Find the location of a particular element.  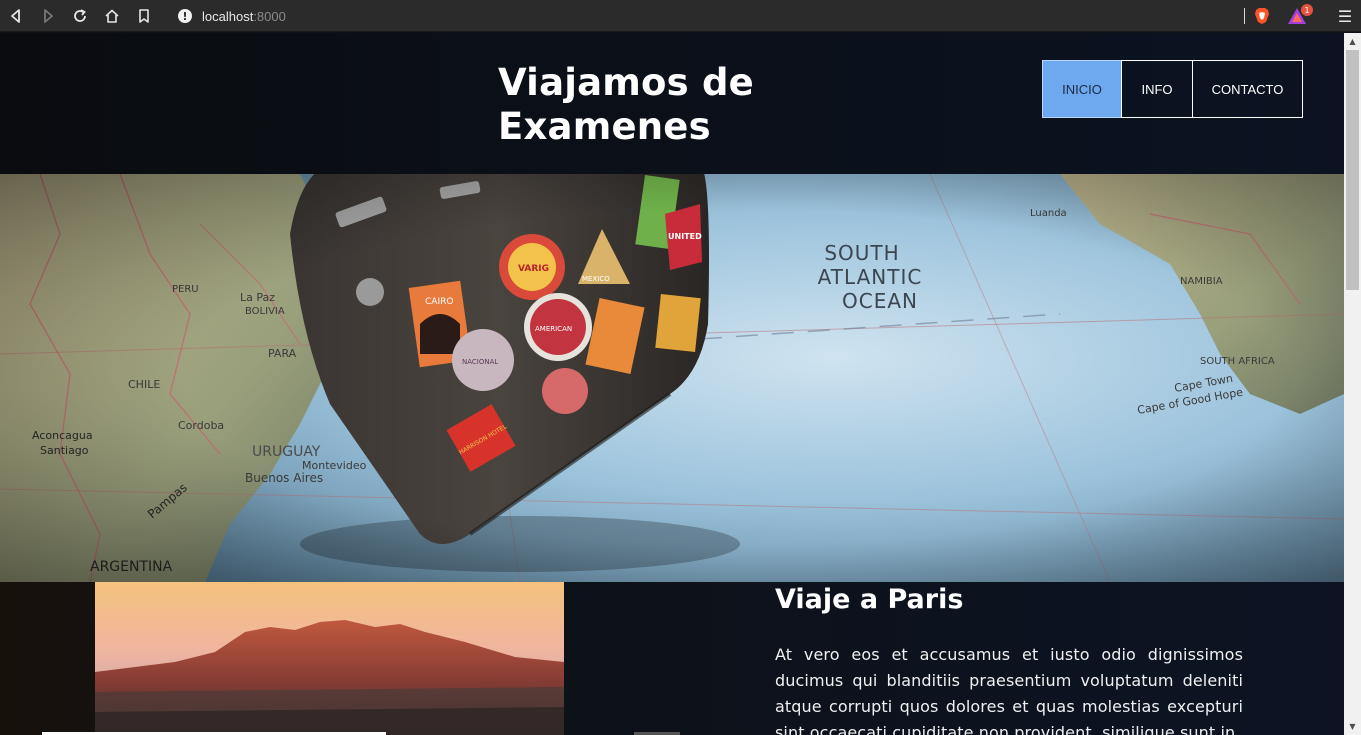

bookmark-icon is located at coordinates (144, 15).